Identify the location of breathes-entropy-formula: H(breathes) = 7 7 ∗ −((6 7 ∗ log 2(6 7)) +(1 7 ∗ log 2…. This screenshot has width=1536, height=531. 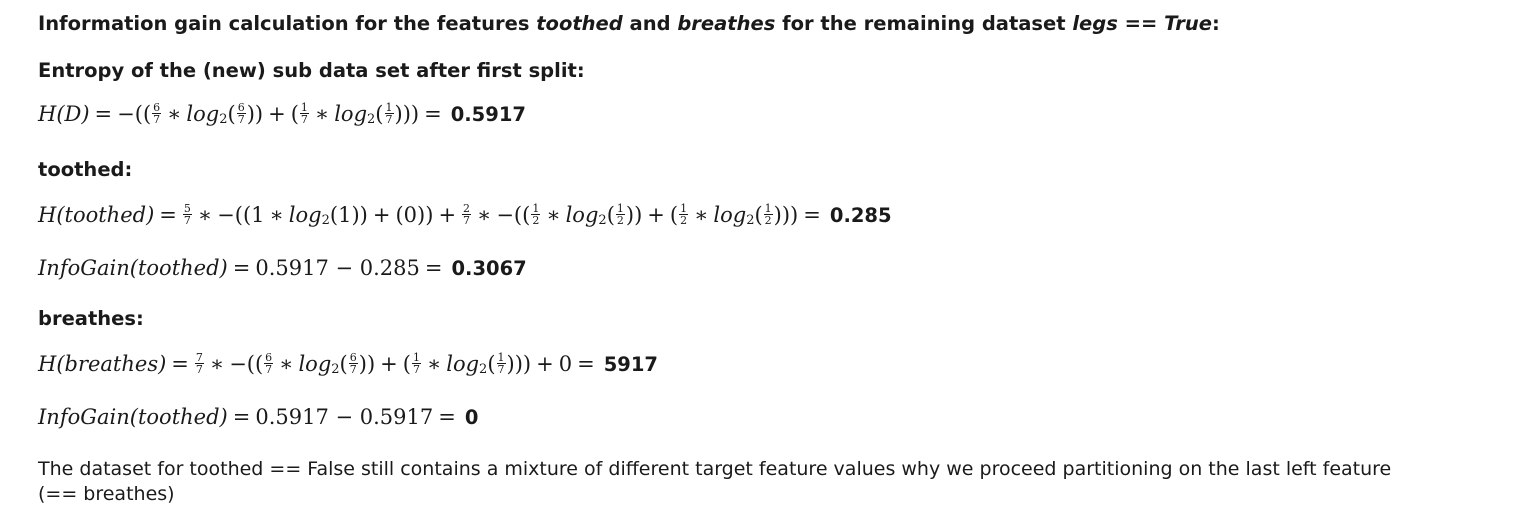
(348, 363).